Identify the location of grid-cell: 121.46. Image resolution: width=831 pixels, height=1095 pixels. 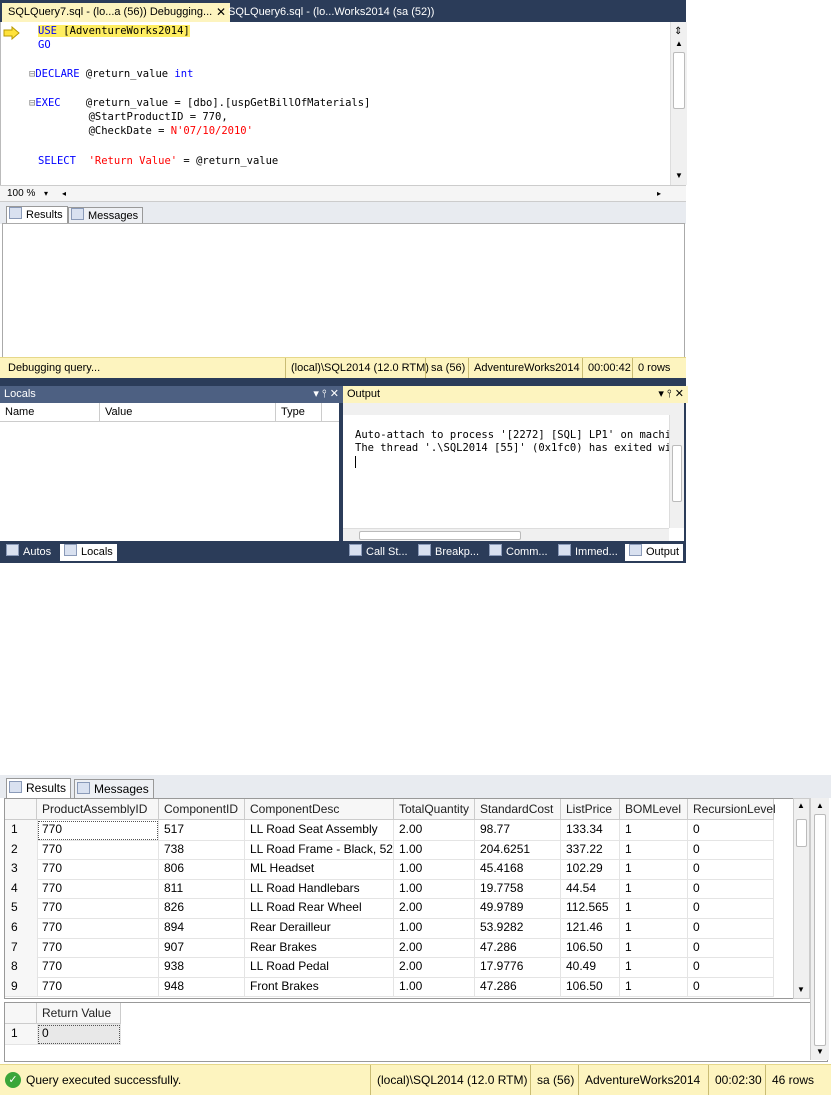
(590, 928).